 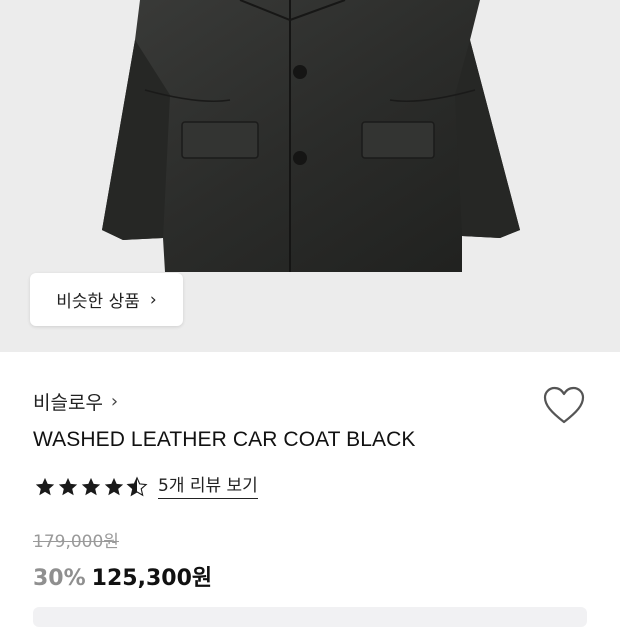 I want to click on bottom-panel, so click(x=310, y=617).